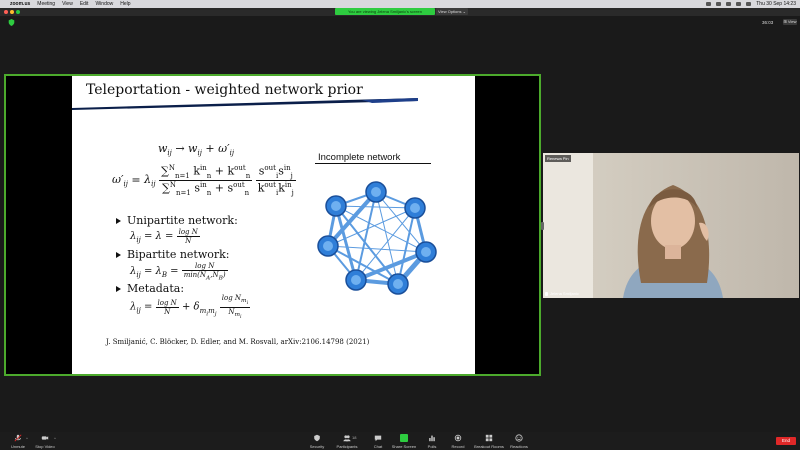  I want to click on participant-video, so click(671, 225).